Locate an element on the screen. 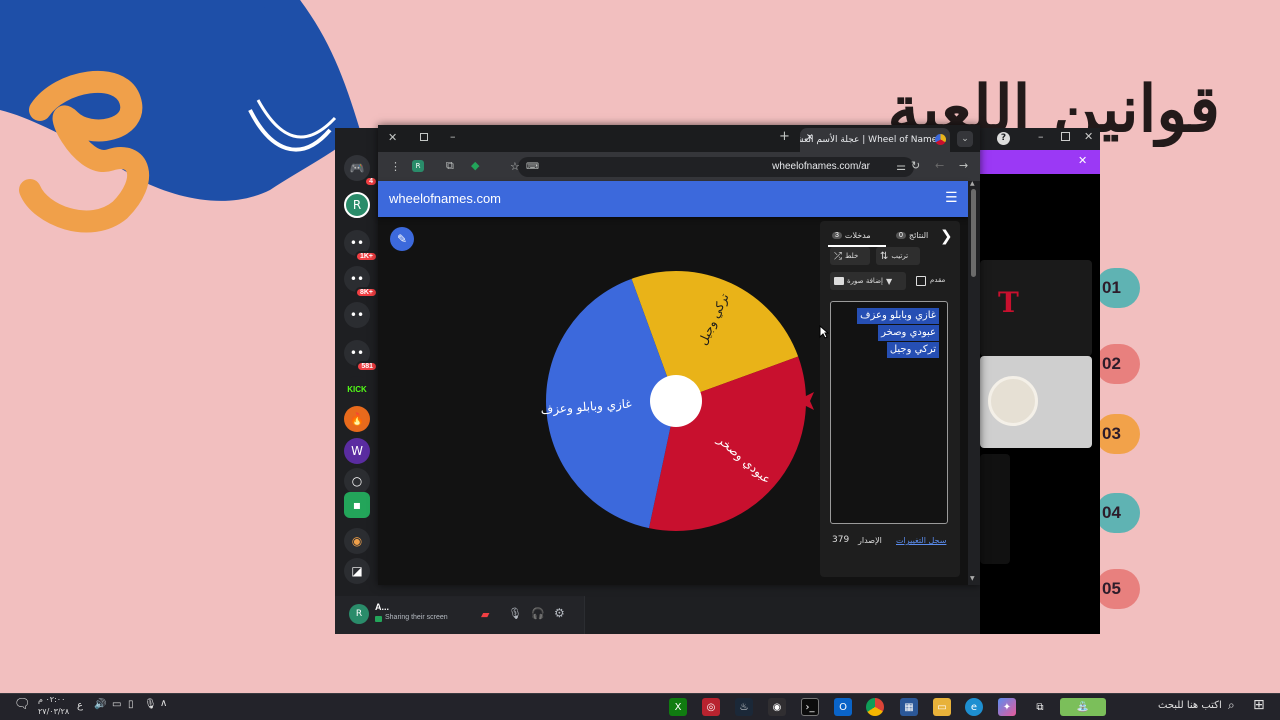 This screenshot has height=720, width=1280. back-icon: → is located at coordinates (963, 166).